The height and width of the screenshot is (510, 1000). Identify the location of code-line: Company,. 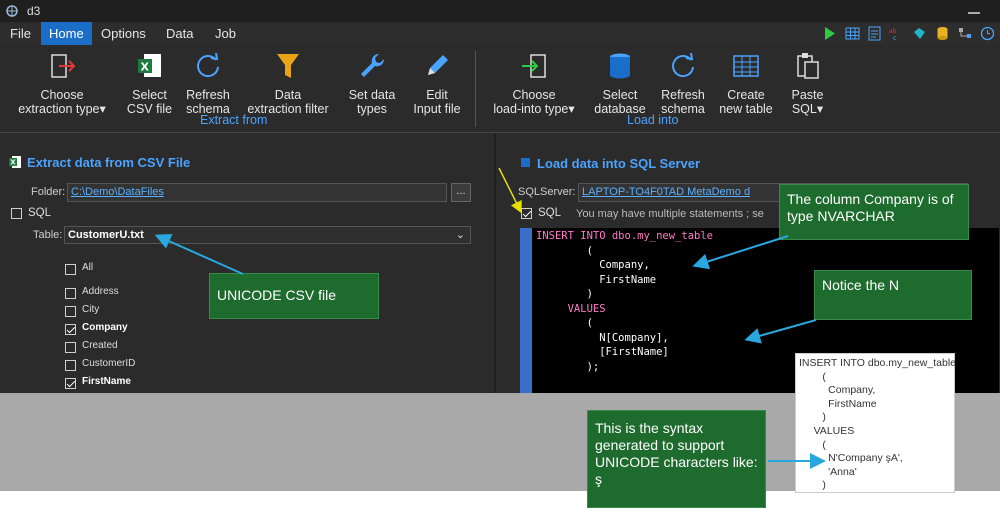
(593, 265).